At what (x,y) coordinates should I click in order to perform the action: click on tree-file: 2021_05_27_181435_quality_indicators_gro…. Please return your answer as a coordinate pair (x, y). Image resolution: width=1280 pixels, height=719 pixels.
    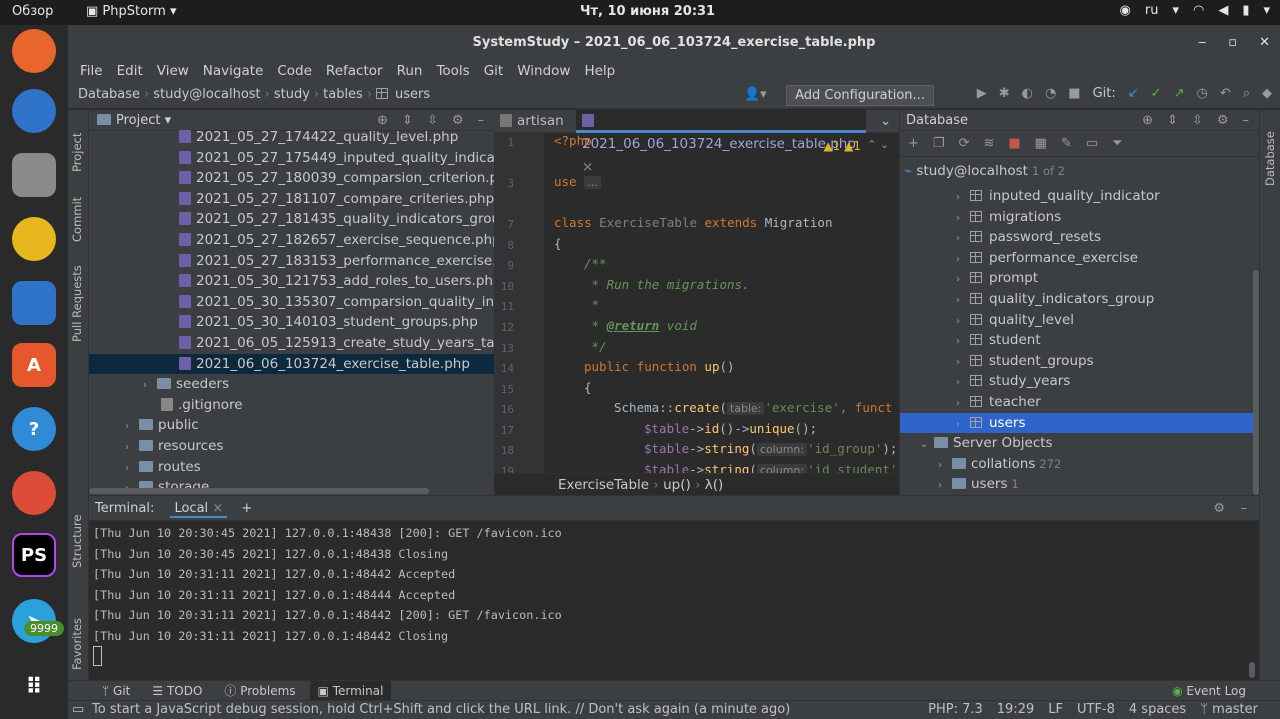
    Looking at the image, I should click on (291, 219).